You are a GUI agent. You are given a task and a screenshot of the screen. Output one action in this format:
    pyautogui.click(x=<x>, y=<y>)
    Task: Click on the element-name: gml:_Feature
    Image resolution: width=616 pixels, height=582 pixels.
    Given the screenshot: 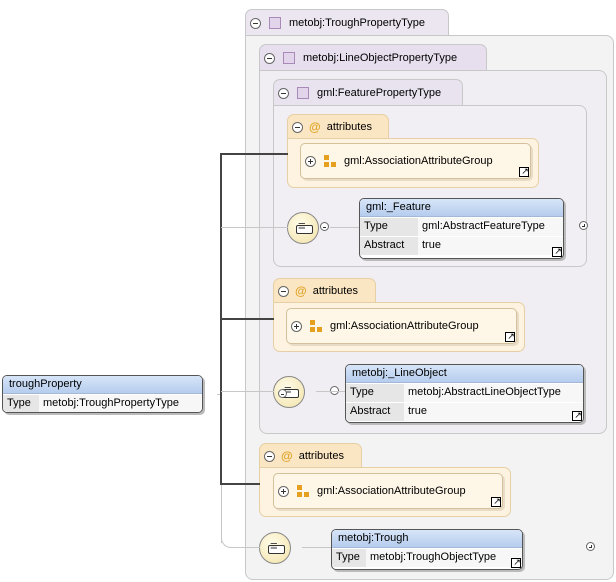 What is the action you would take?
    pyautogui.click(x=461, y=208)
    